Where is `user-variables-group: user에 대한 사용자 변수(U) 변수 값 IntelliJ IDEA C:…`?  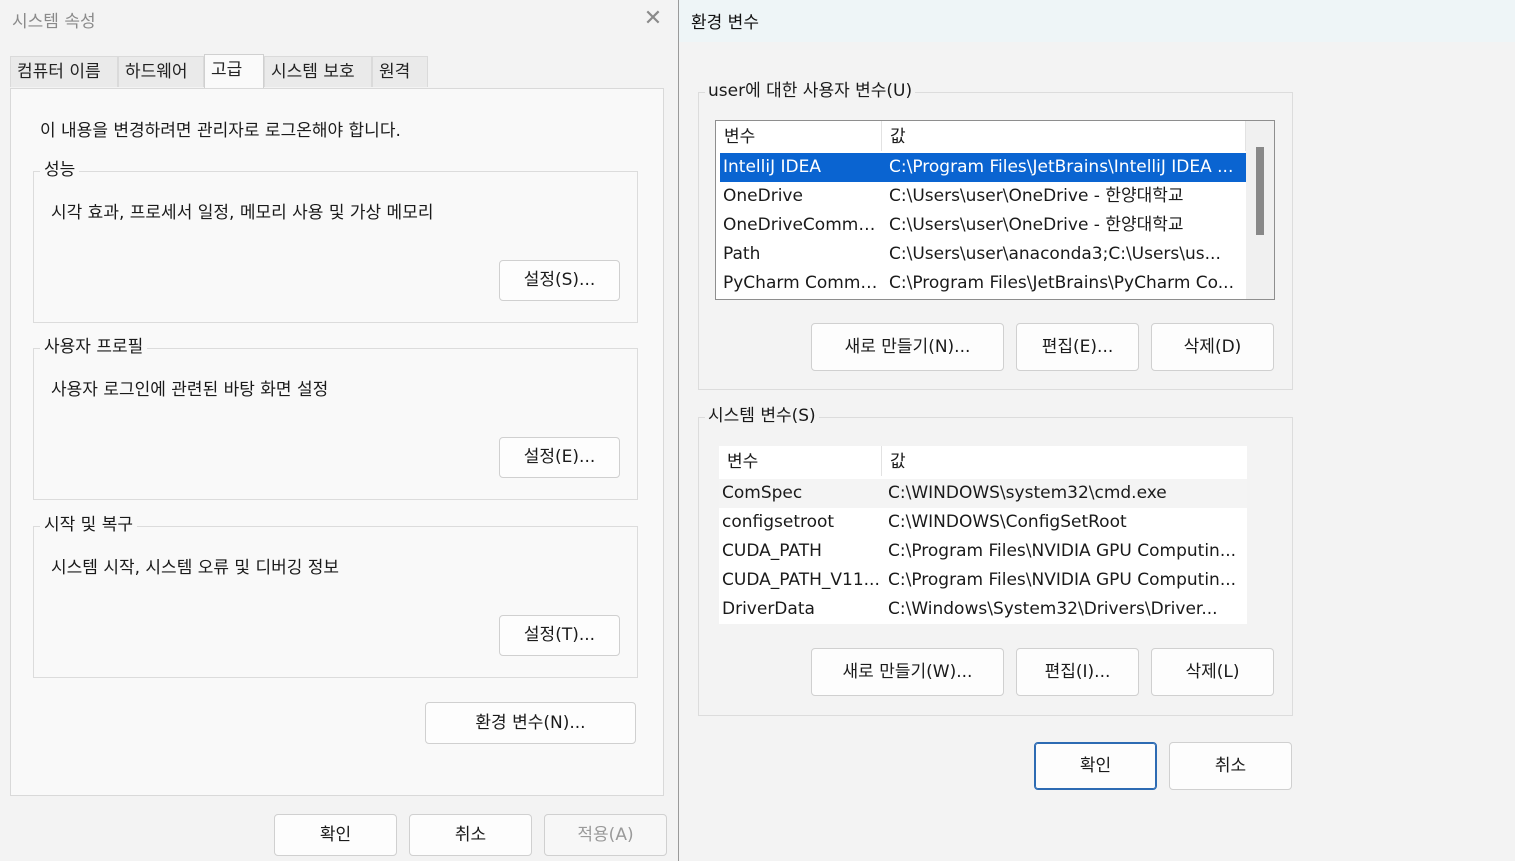 user-variables-group: user에 대한 사용자 변수(U) 변수 값 IntelliJ IDEA C:… is located at coordinates (995, 235).